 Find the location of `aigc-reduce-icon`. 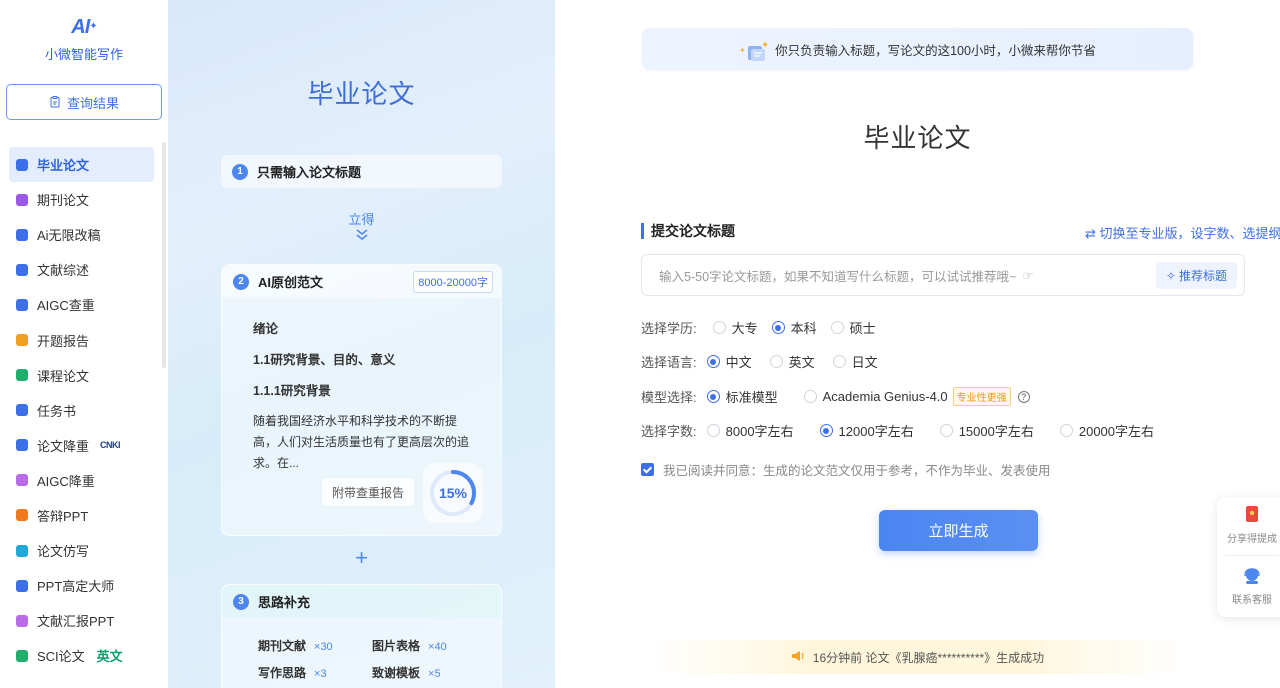

aigc-reduce-icon is located at coordinates (22, 480).